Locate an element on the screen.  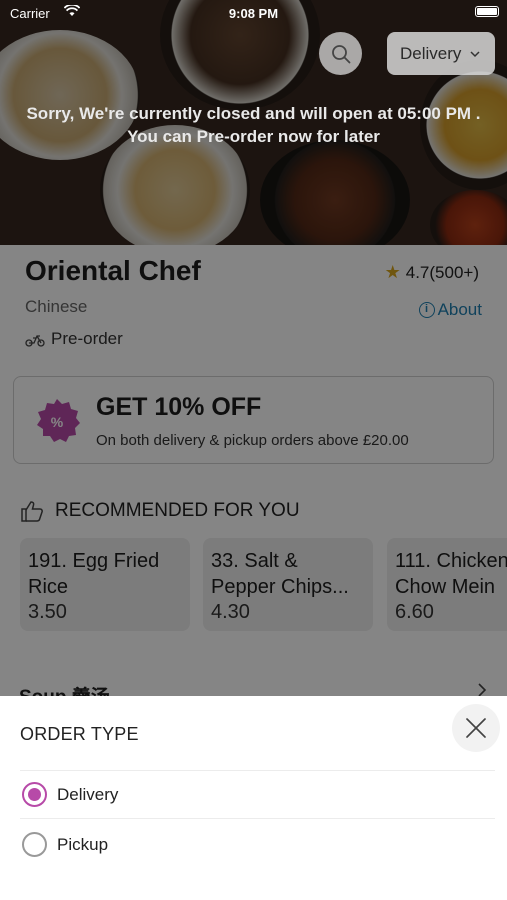
close-button is located at coordinates (476, 728).